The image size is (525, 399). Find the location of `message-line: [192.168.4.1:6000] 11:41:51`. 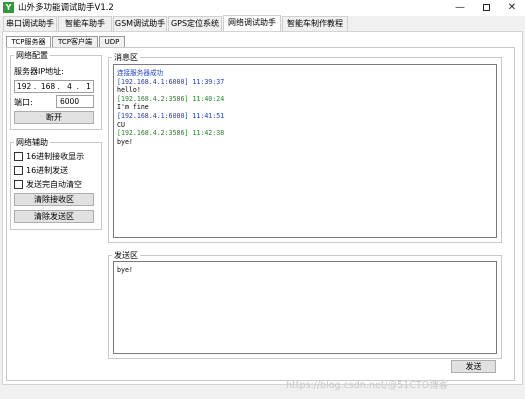

message-line: [192.168.4.1:6000] 11:41:51 is located at coordinates (171, 115).